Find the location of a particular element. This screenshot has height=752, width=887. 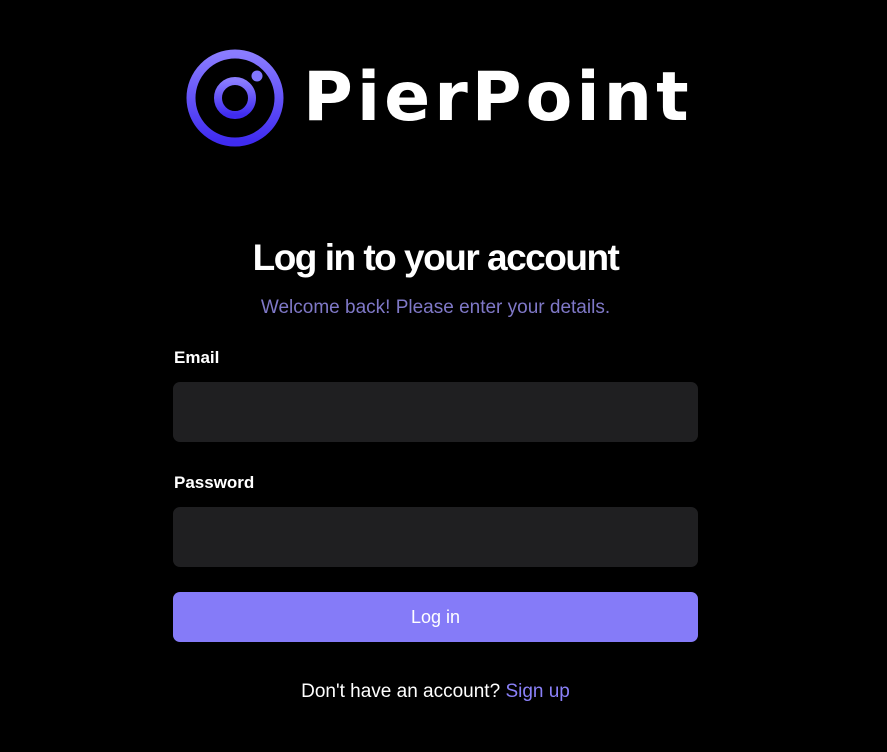

brand-name: PierPoint is located at coordinates (498, 97).